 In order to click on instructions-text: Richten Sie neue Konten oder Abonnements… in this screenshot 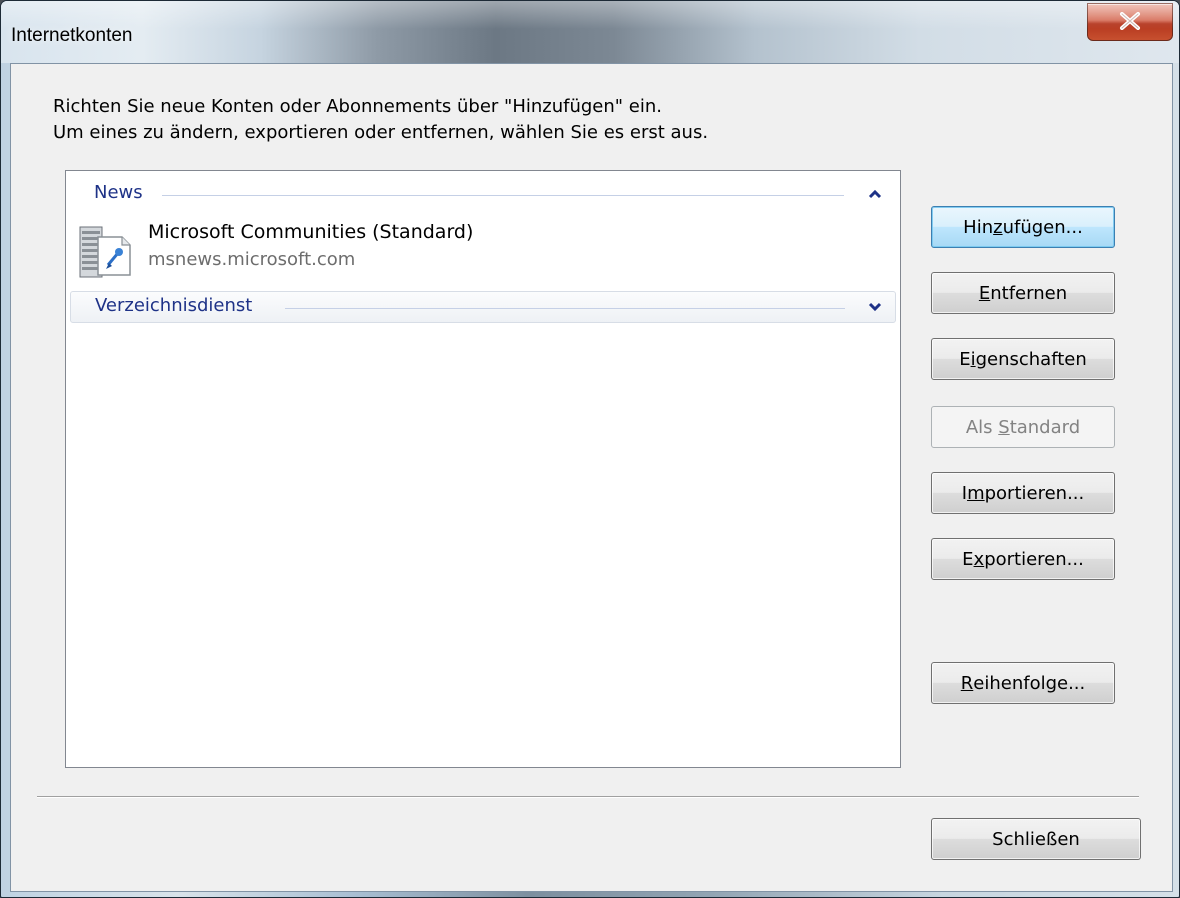, I will do `click(380, 120)`.